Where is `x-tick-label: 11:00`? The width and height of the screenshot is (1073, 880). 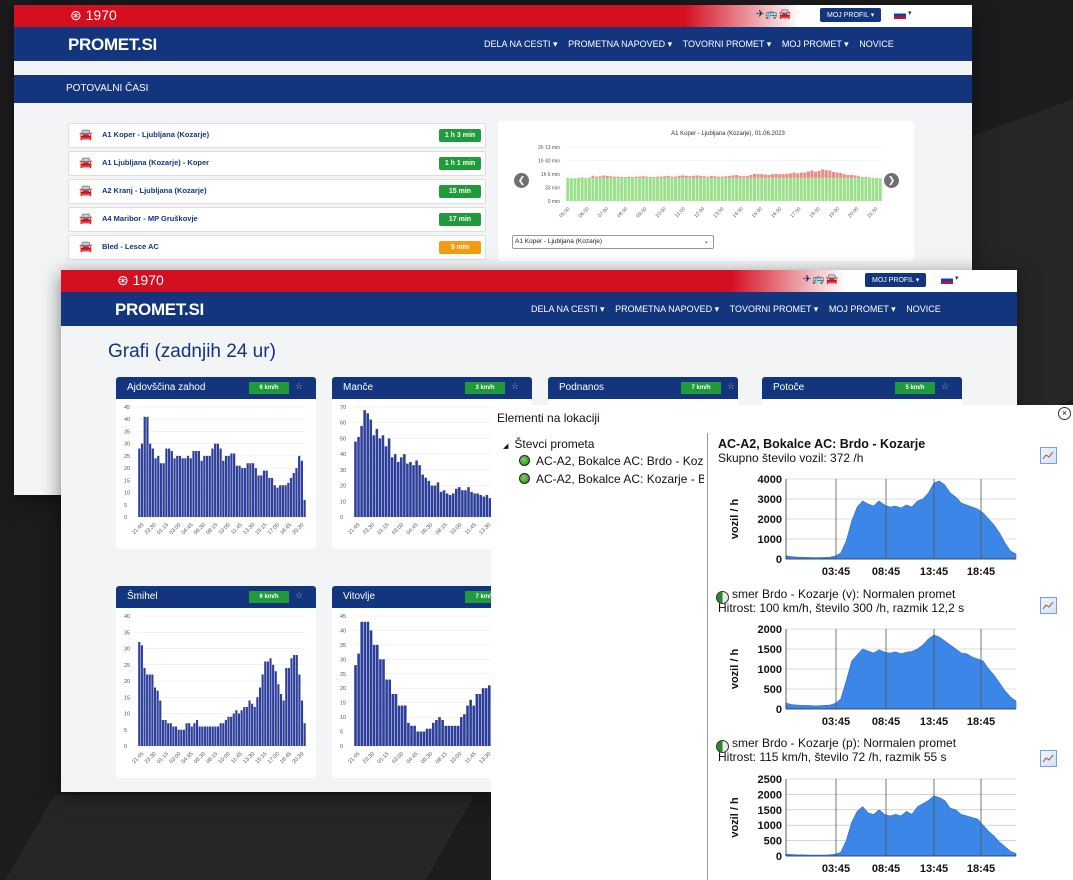
x-tick-label: 11:00 is located at coordinates (680, 212).